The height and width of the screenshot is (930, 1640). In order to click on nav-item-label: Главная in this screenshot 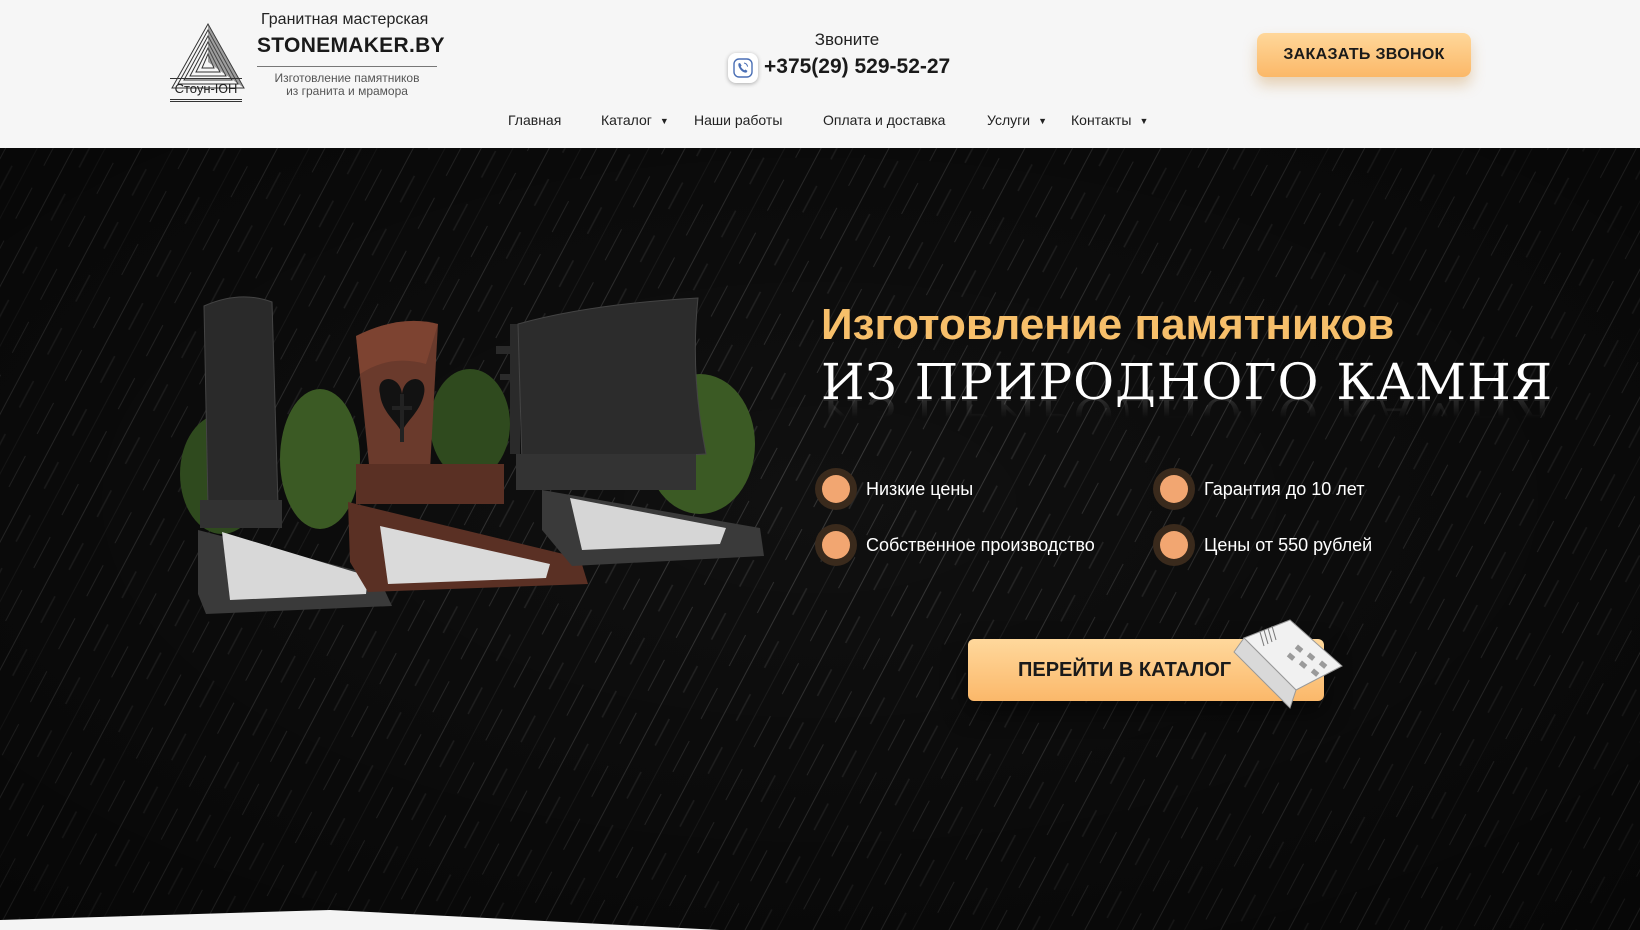, I will do `click(535, 120)`.